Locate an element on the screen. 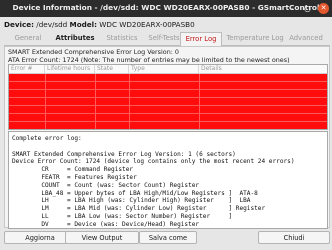 This screenshot has width=332, height=250. tab-statistics: Statistics is located at coordinates (122, 38).